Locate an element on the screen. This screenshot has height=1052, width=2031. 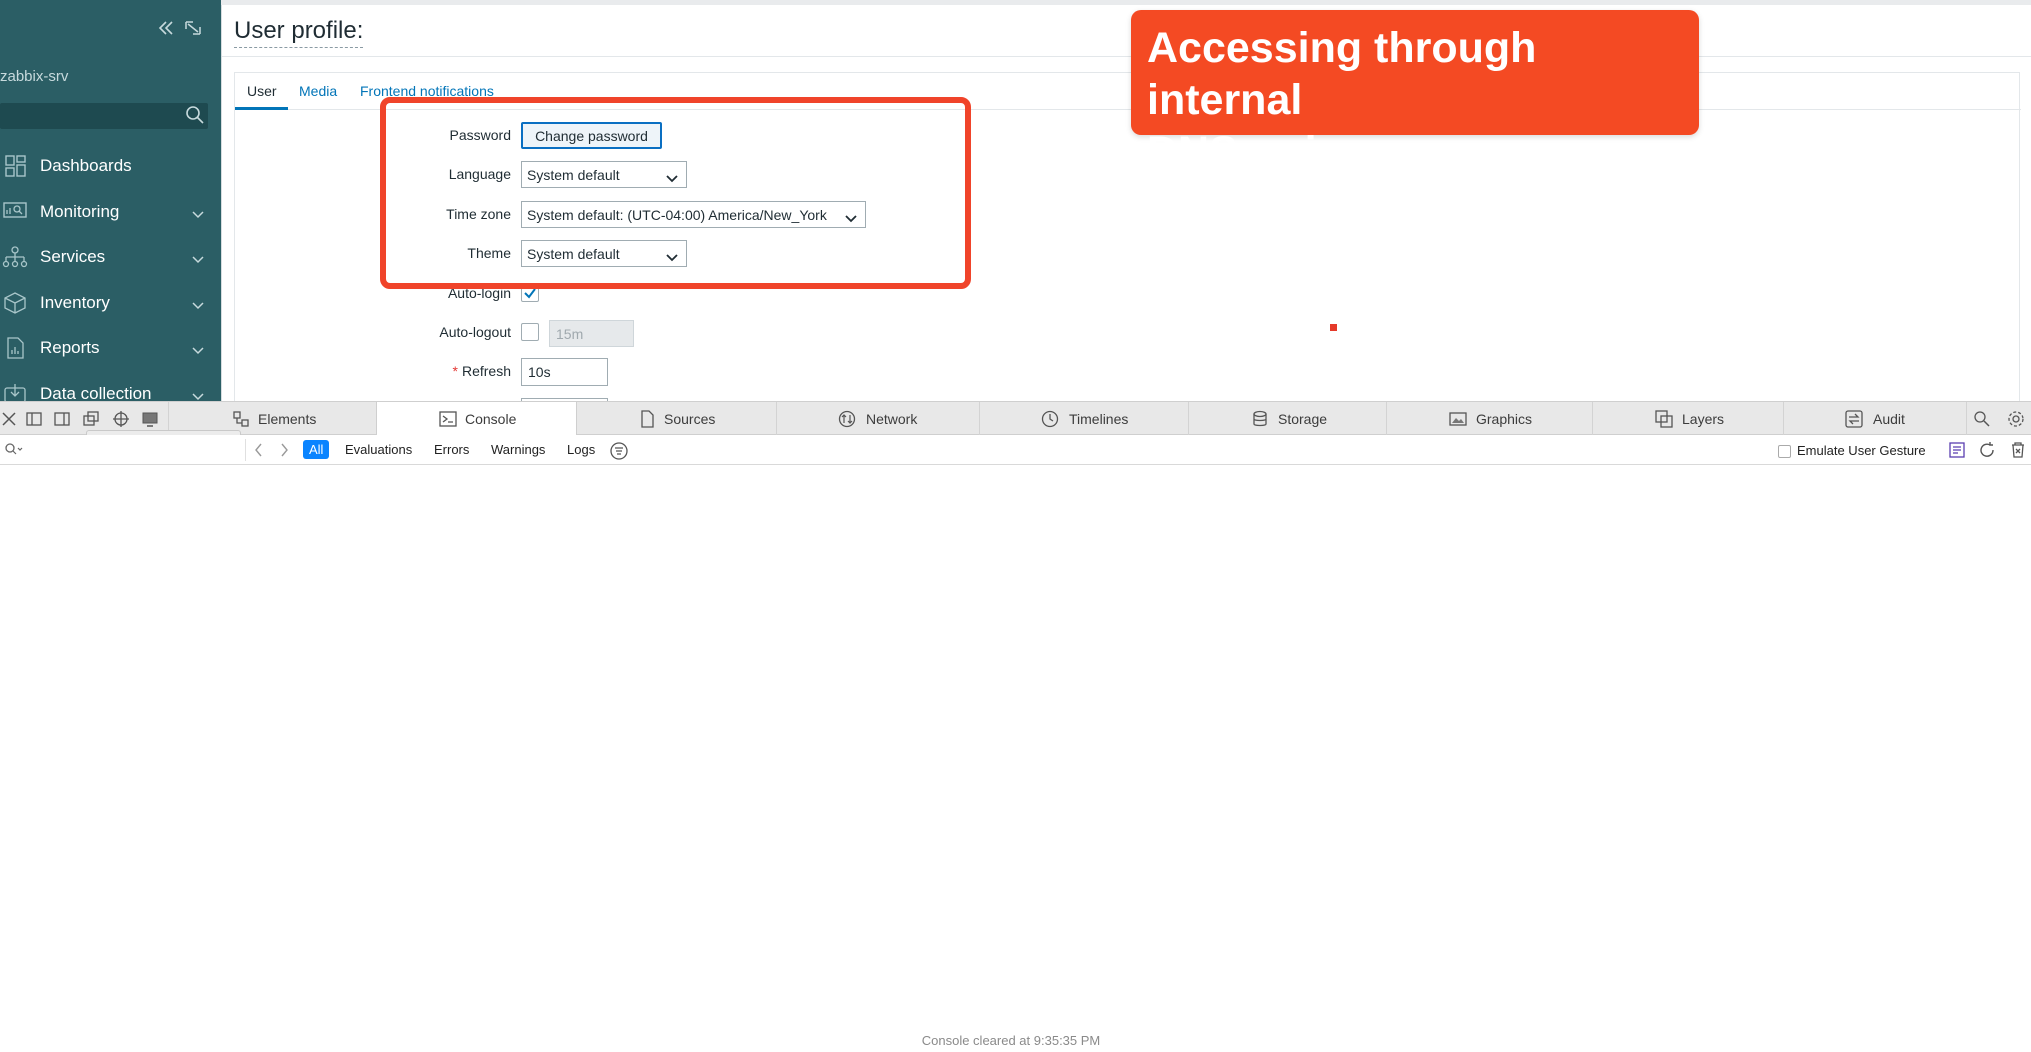
autologout-input: 15m is located at coordinates (591, 333).